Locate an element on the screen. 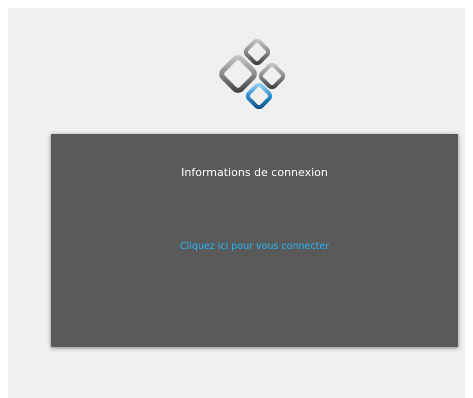 The image size is (473, 398). panel-title: Informations de connexion is located at coordinates (254, 172).